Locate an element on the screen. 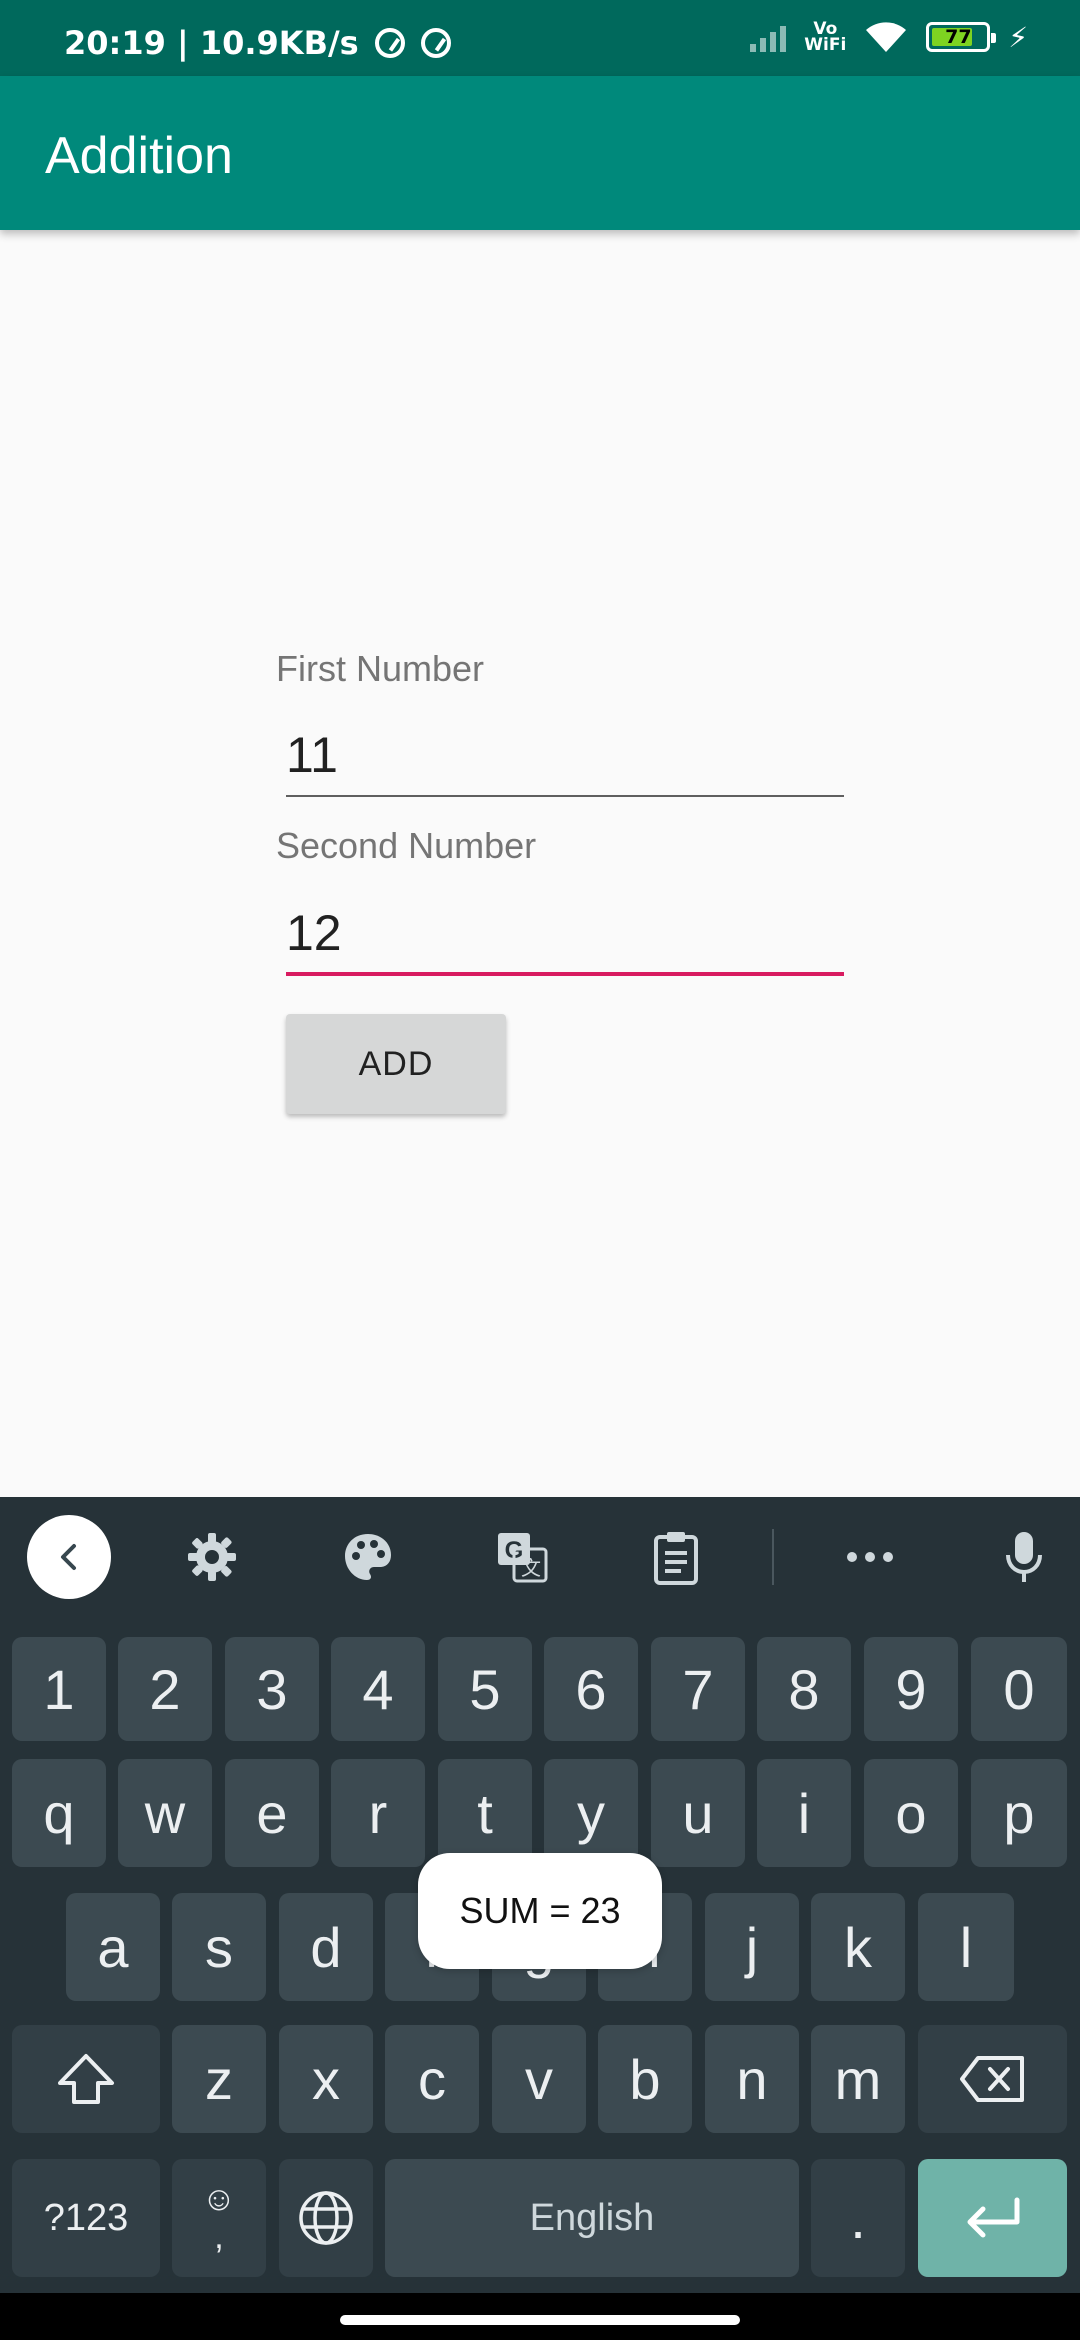 Image resolution: width=1080 pixels, height=2340 pixels. key-k: k is located at coordinates (858, 1947).